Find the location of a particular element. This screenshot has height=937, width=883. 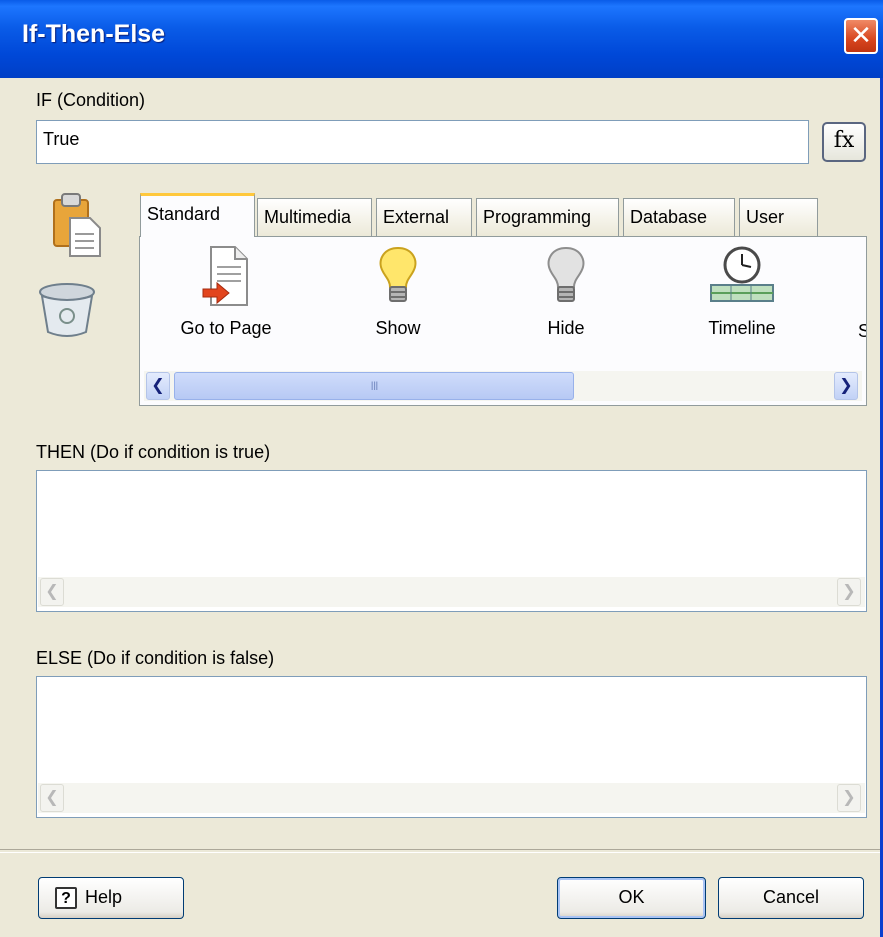

function-builder-button: fx is located at coordinates (844, 142).